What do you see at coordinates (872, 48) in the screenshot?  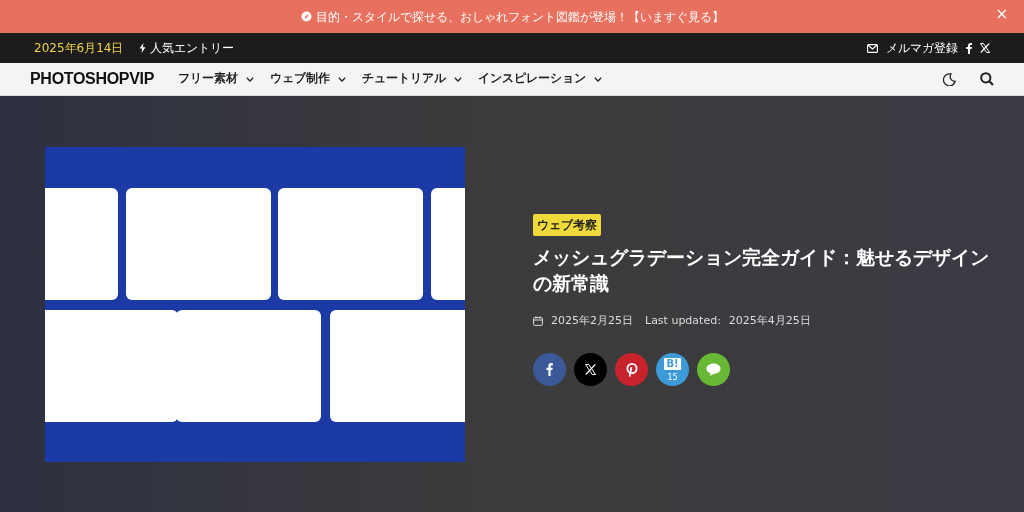 I see `mail-icon` at bounding box center [872, 48].